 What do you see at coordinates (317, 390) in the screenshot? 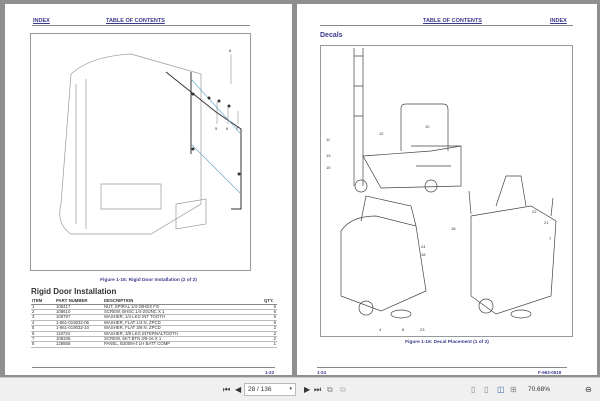
I see `last-page-icon: ⏭` at bounding box center [317, 390].